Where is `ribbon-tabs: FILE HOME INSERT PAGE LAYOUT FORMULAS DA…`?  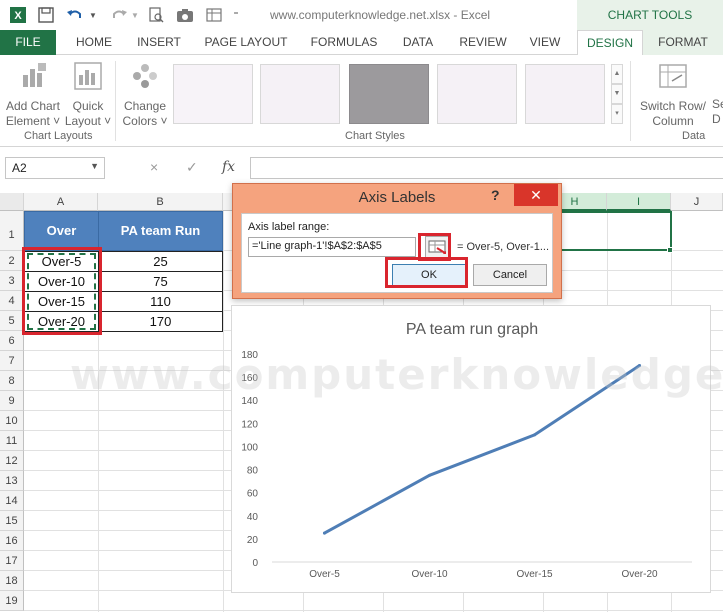 ribbon-tabs: FILE HOME INSERT PAGE LAYOUT FORMULAS DA… is located at coordinates (361, 43).